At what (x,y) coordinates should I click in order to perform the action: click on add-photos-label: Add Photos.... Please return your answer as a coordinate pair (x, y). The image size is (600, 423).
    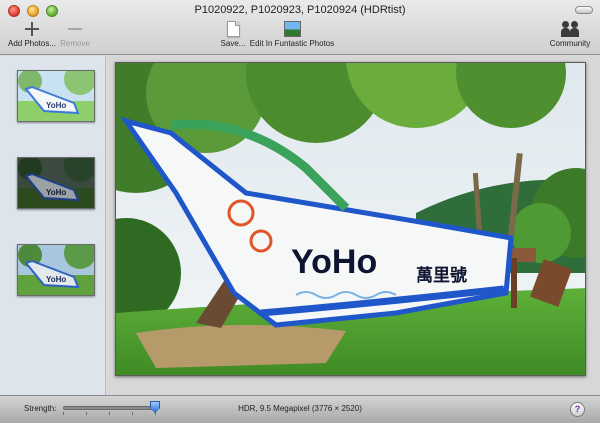
    Looking at the image, I should click on (32, 43).